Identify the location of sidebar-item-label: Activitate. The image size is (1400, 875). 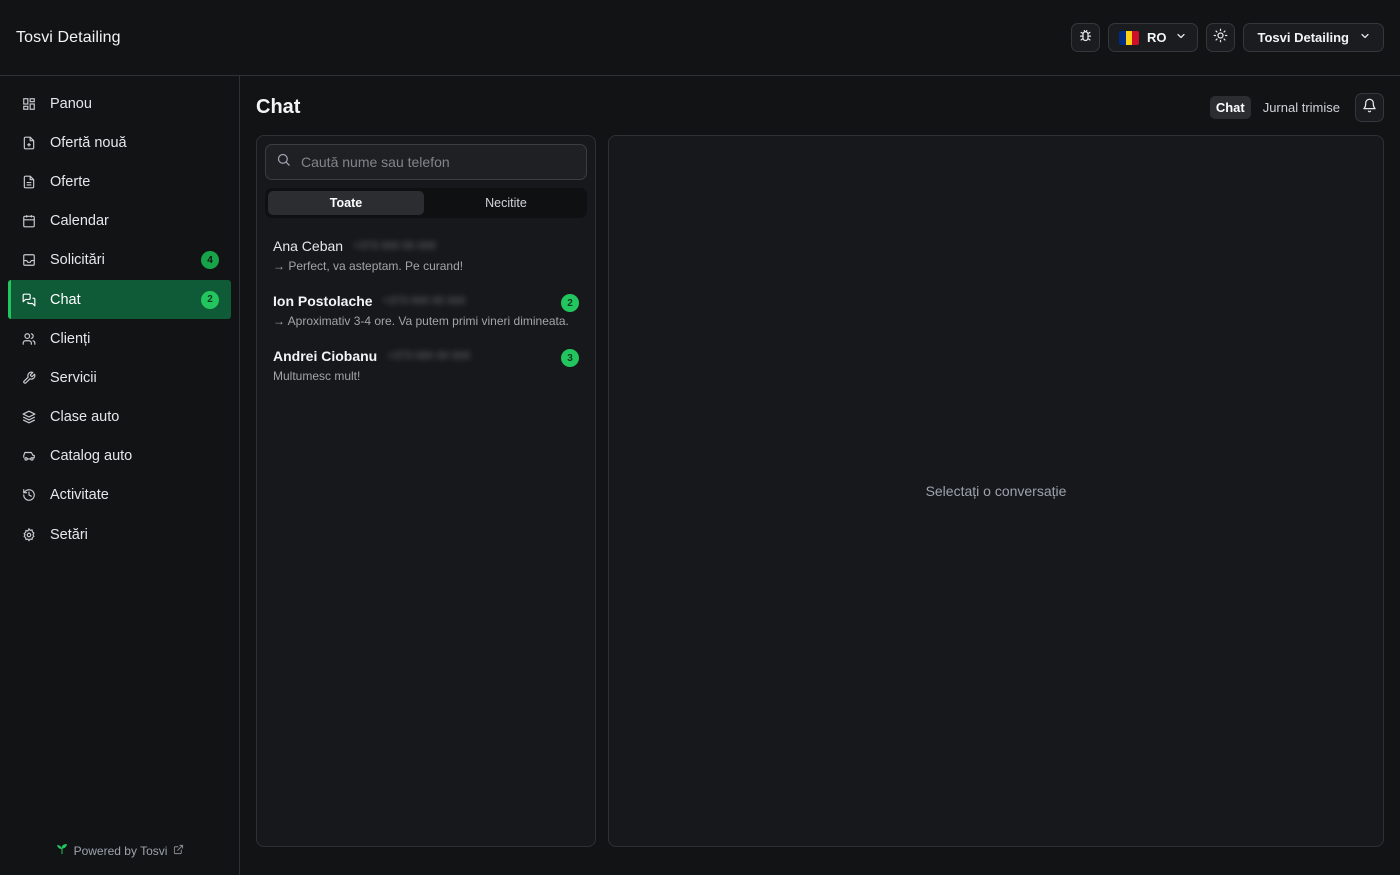
(79, 495).